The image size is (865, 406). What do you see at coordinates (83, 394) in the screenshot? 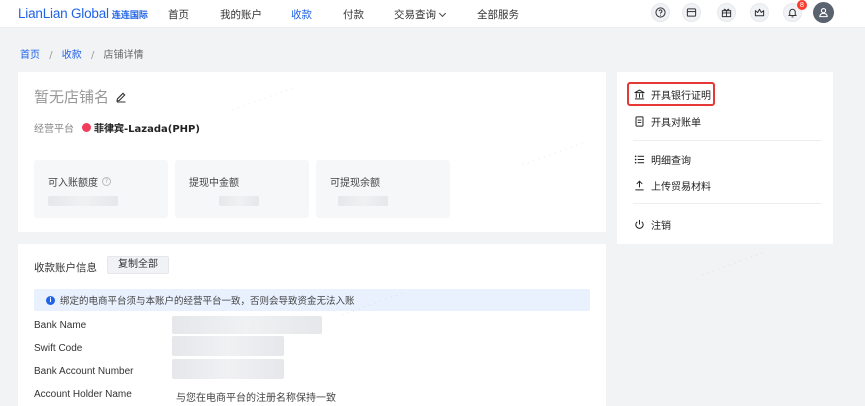
I see `account-holder-name-label: Account Holder Name` at bounding box center [83, 394].